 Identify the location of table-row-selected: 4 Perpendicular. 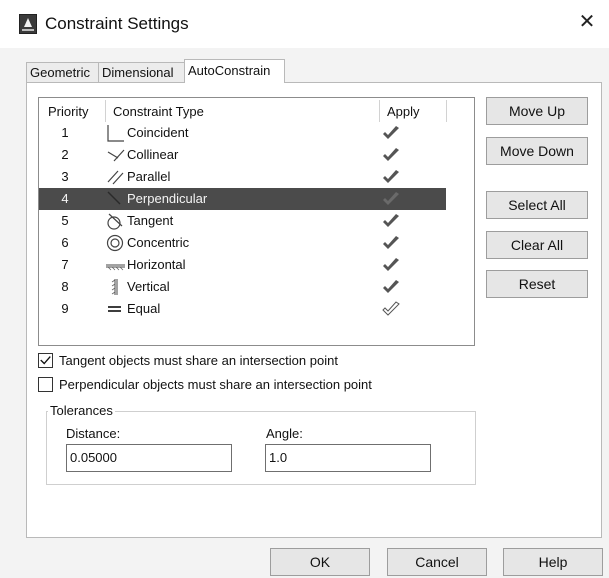
(242, 199).